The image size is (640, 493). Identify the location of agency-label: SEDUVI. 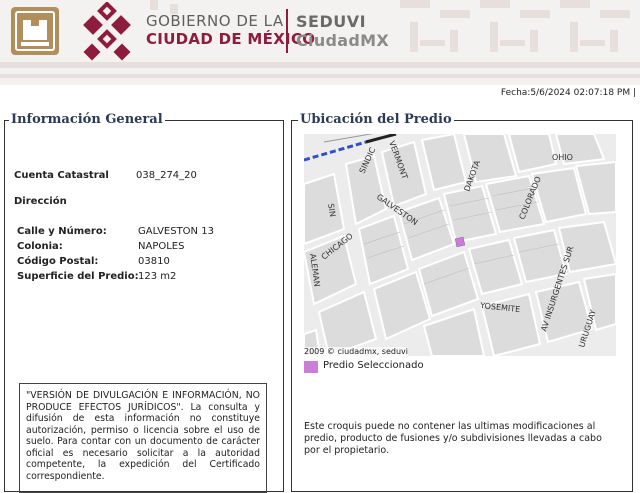
(331, 21).